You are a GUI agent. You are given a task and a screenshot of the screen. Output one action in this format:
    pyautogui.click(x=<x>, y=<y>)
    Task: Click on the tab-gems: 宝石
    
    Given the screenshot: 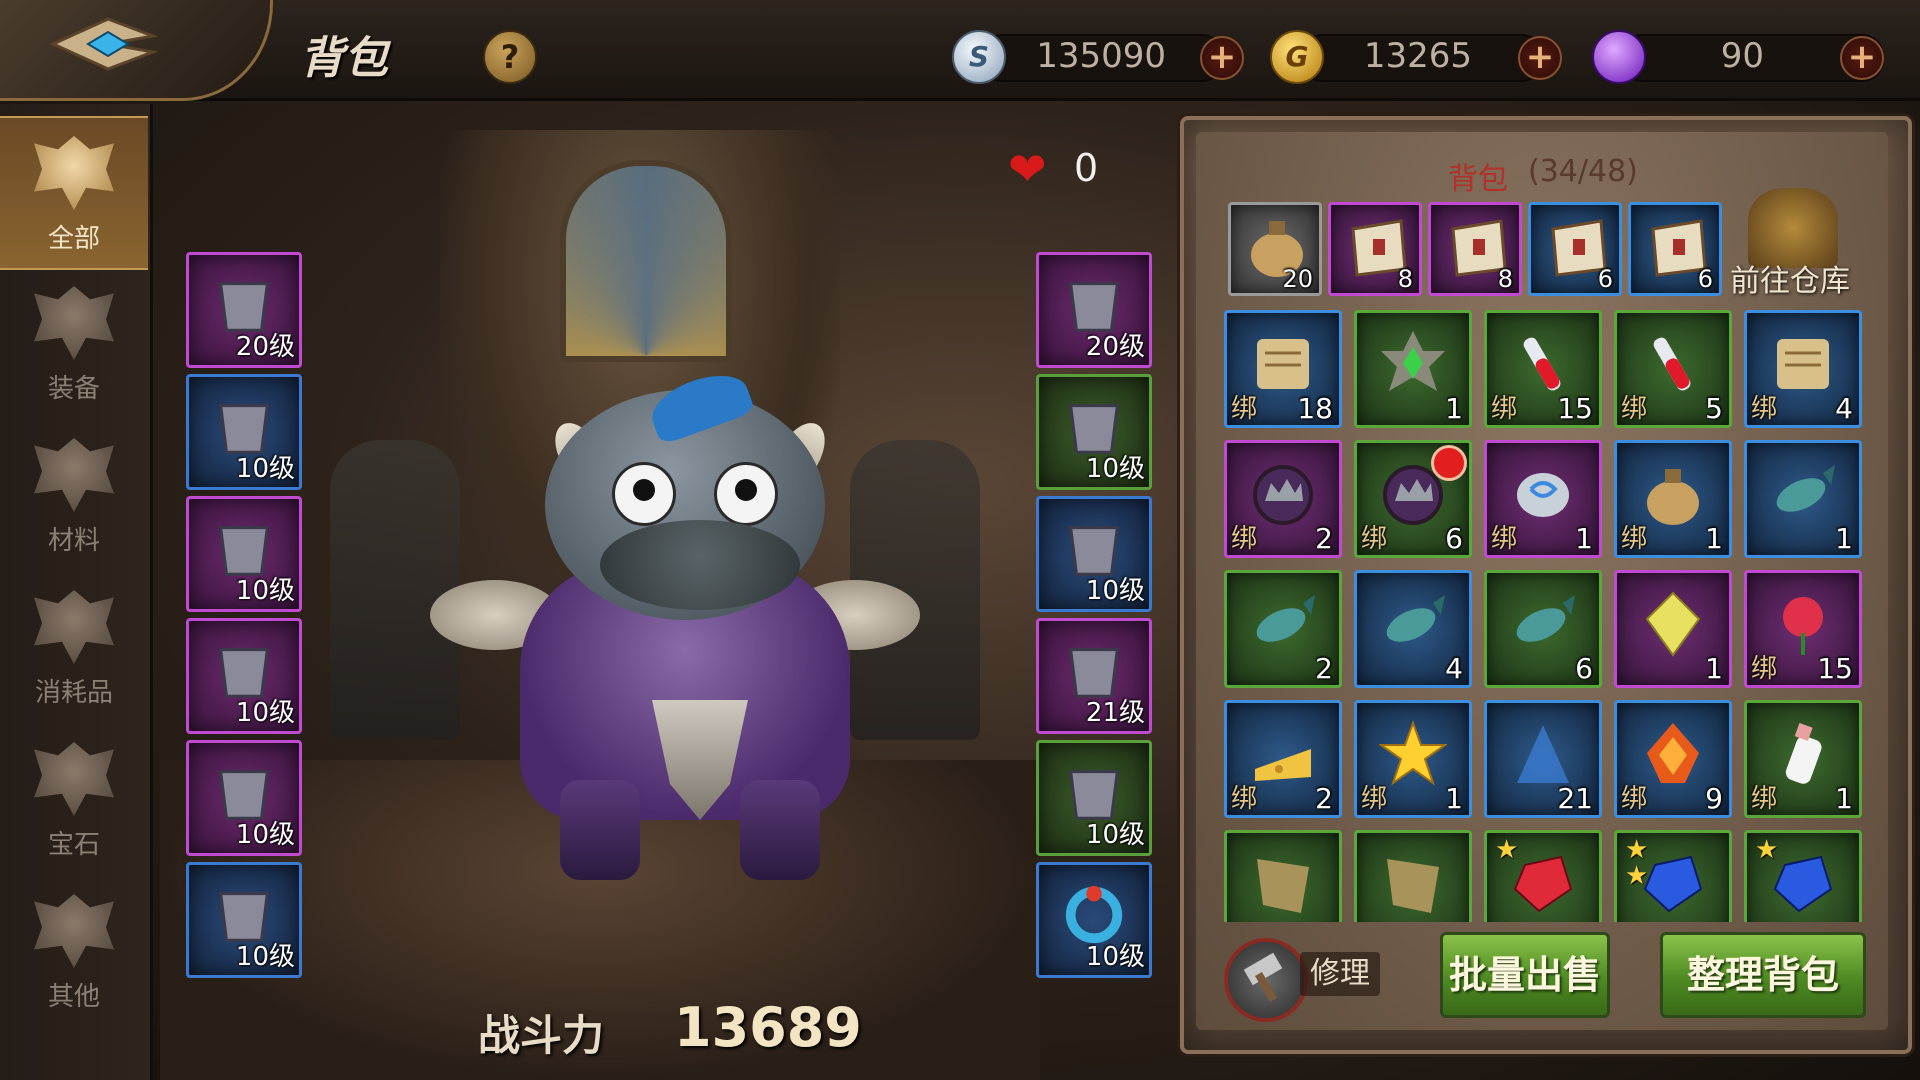 What is the action you would take?
    pyautogui.click(x=74, y=799)
    